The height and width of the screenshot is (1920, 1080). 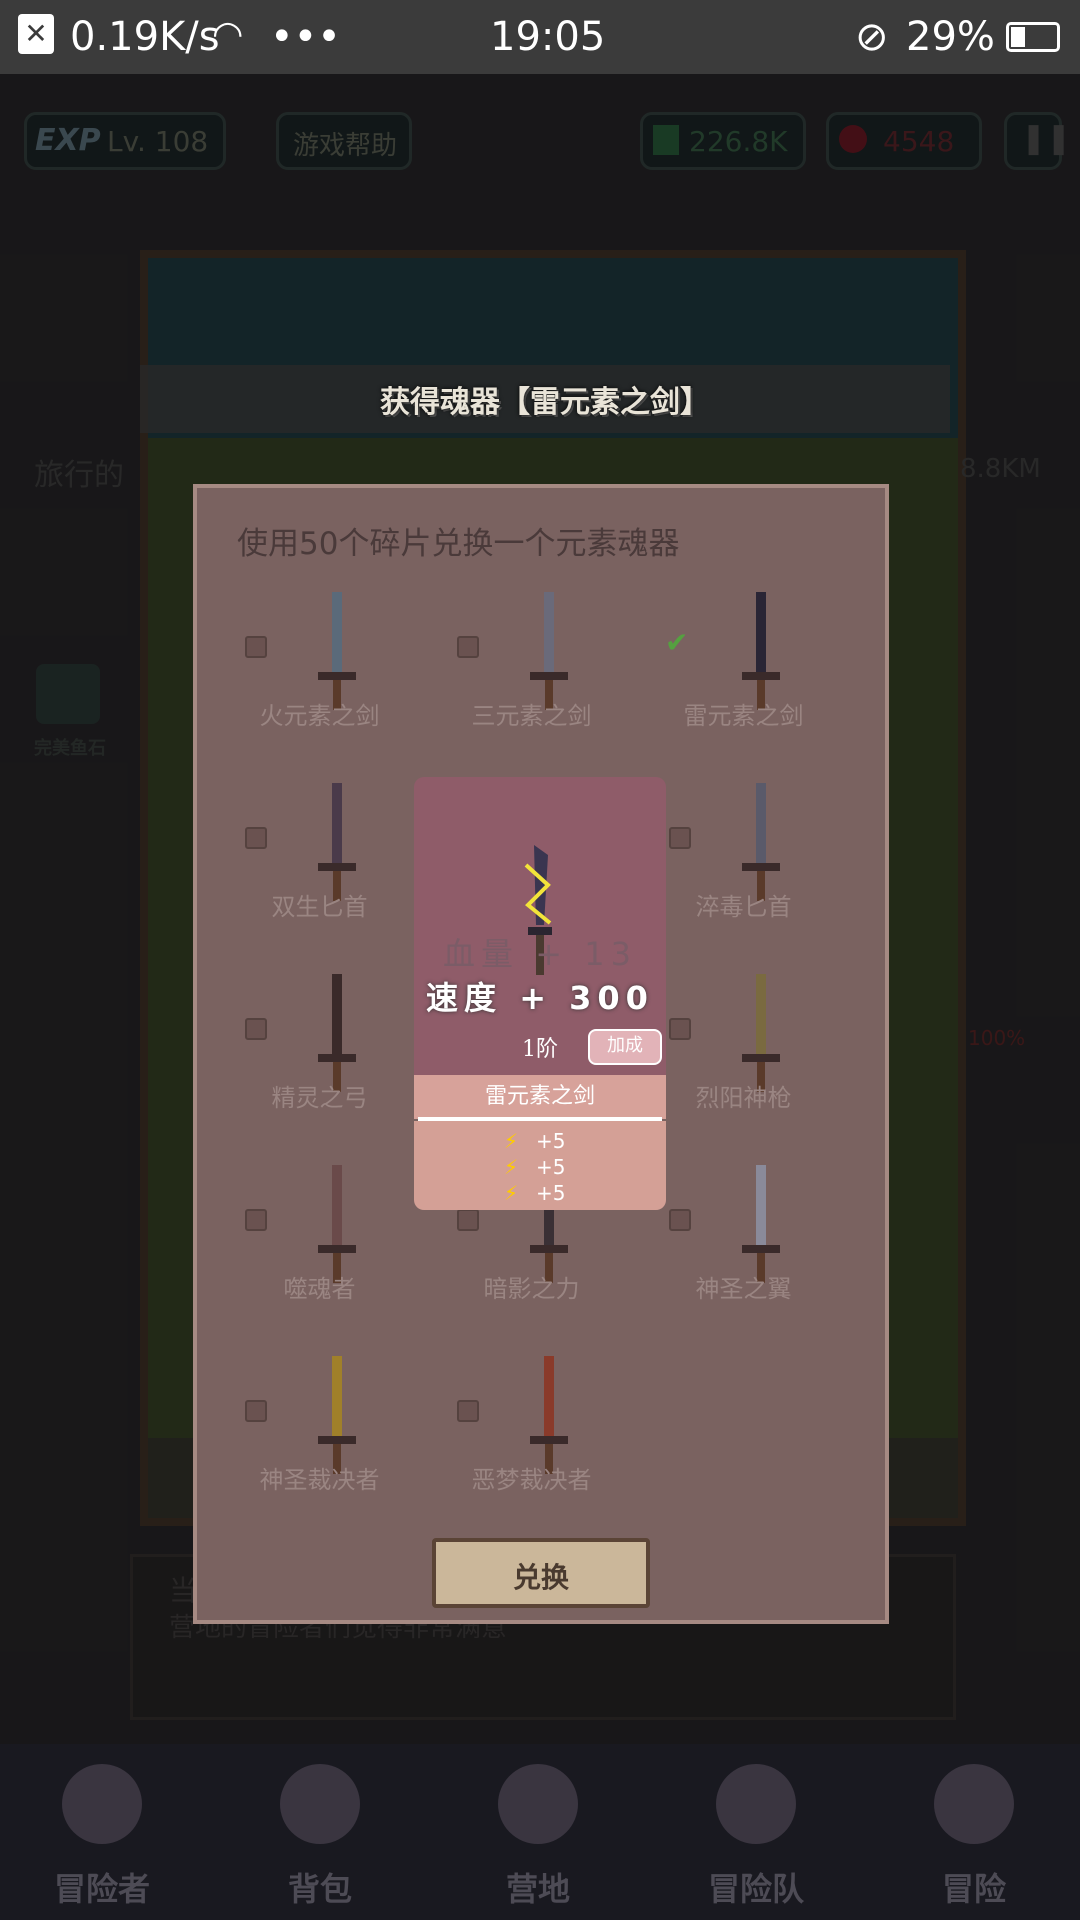 What do you see at coordinates (302, 1440) in the screenshot?
I see `weapon-item: 神圣裁决者` at bounding box center [302, 1440].